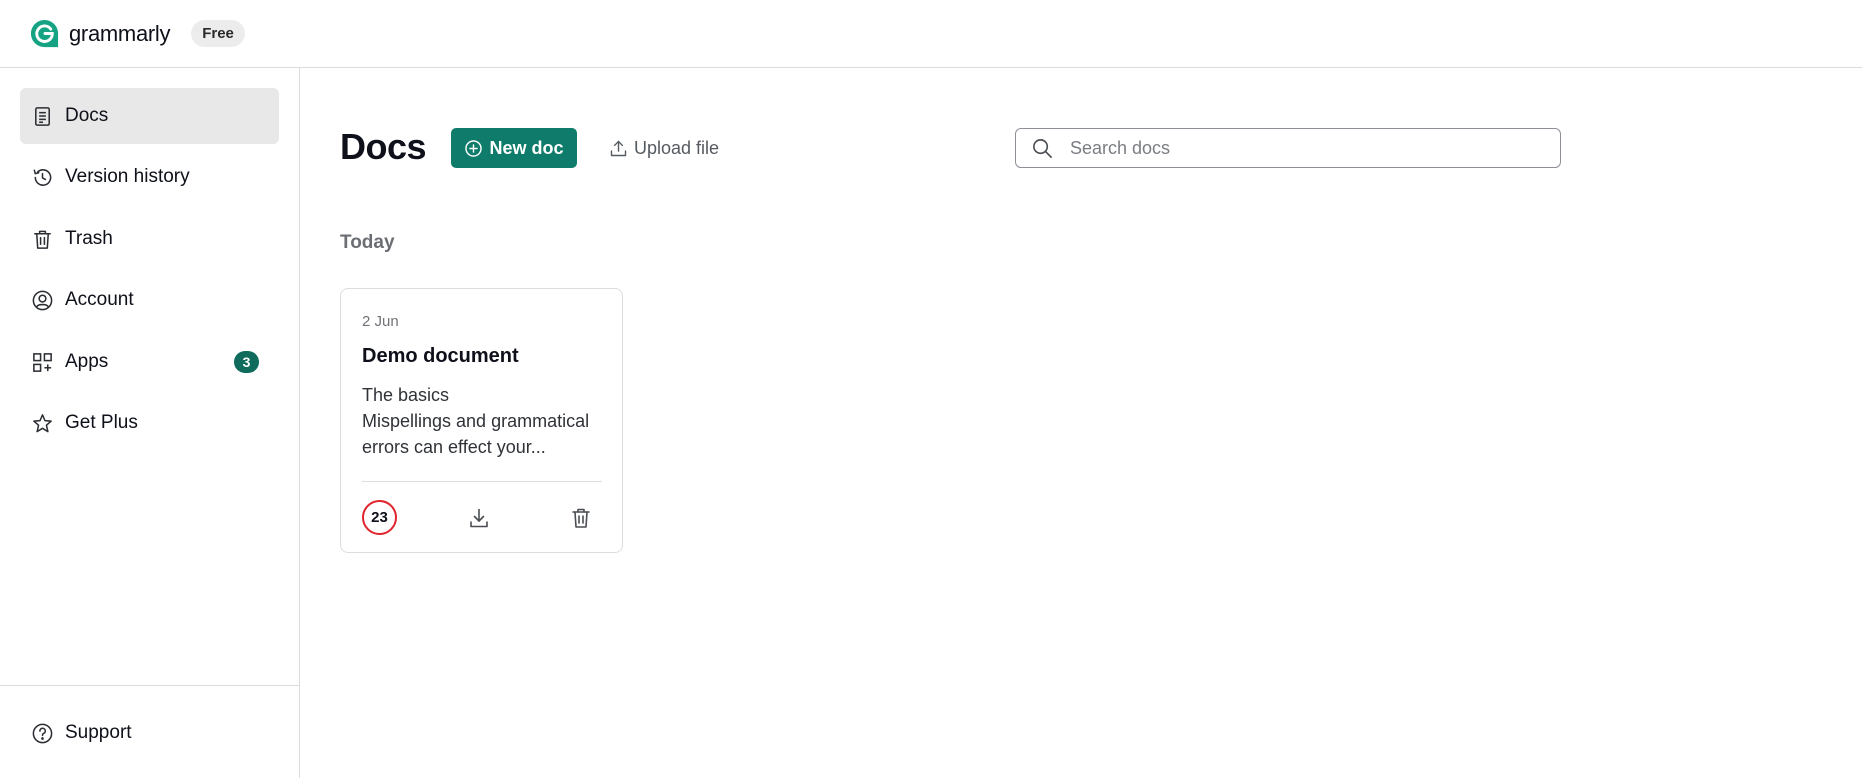 The image size is (1862, 778). I want to click on search-input, so click(1305, 148).